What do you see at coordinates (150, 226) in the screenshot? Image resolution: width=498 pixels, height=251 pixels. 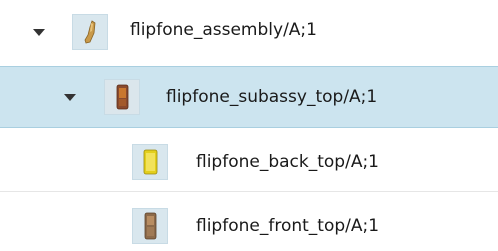 I see `bronze-part-icon` at bounding box center [150, 226].